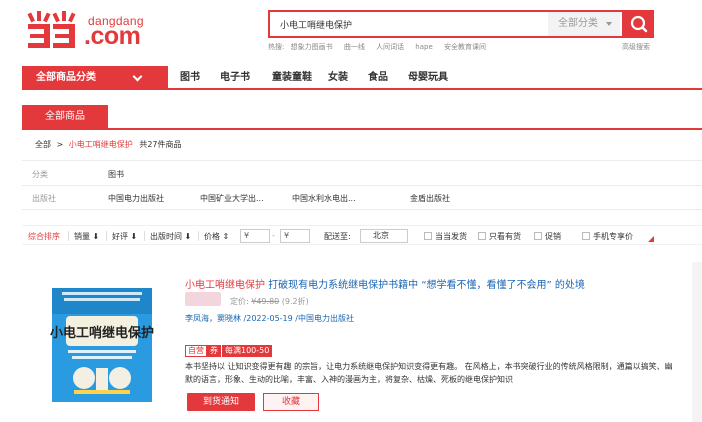  Describe the element at coordinates (203, 299) in the screenshot. I see `price-blurred` at that location.